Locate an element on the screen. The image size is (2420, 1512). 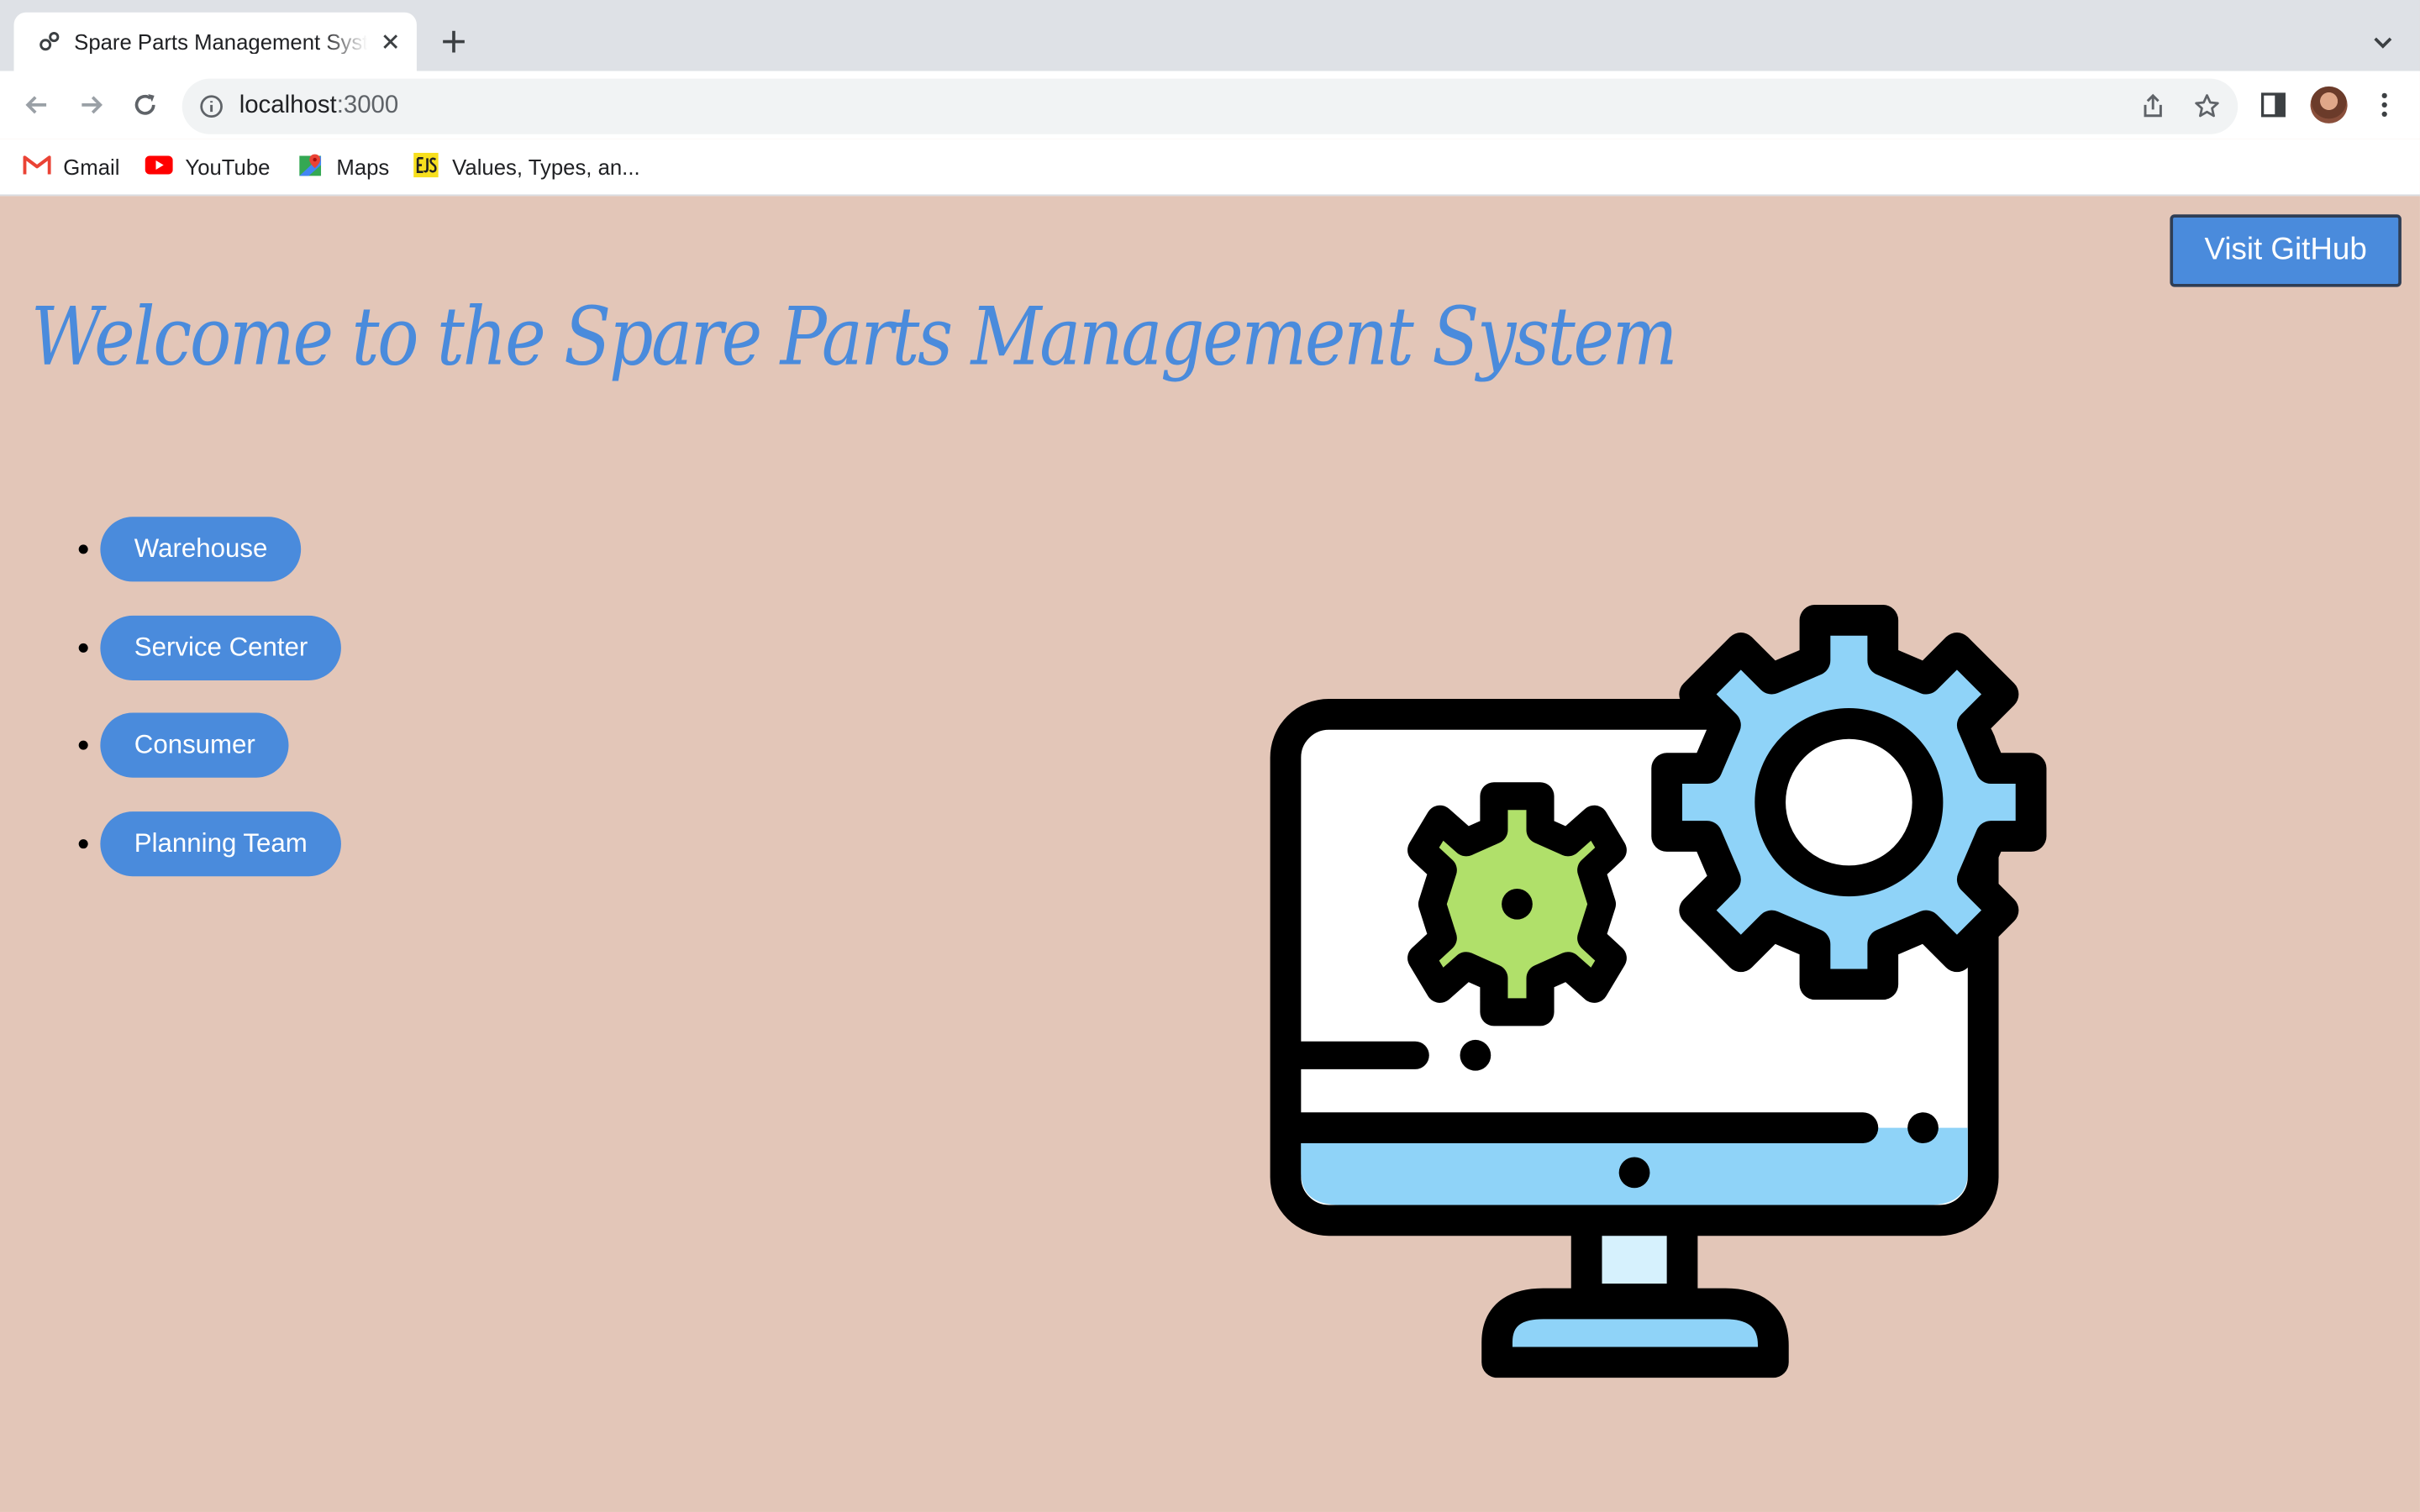
forward-icon is located at coordinates (92, 105).